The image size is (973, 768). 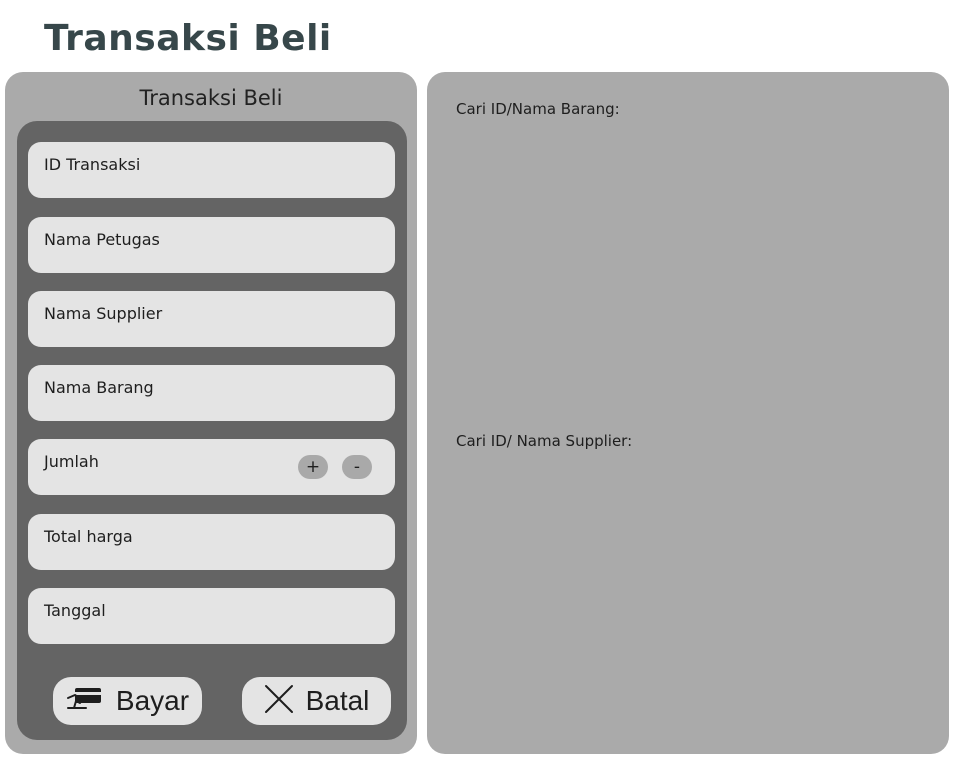 I want to click on form-title: Transaksi Beli, so click(x=211, y=98).